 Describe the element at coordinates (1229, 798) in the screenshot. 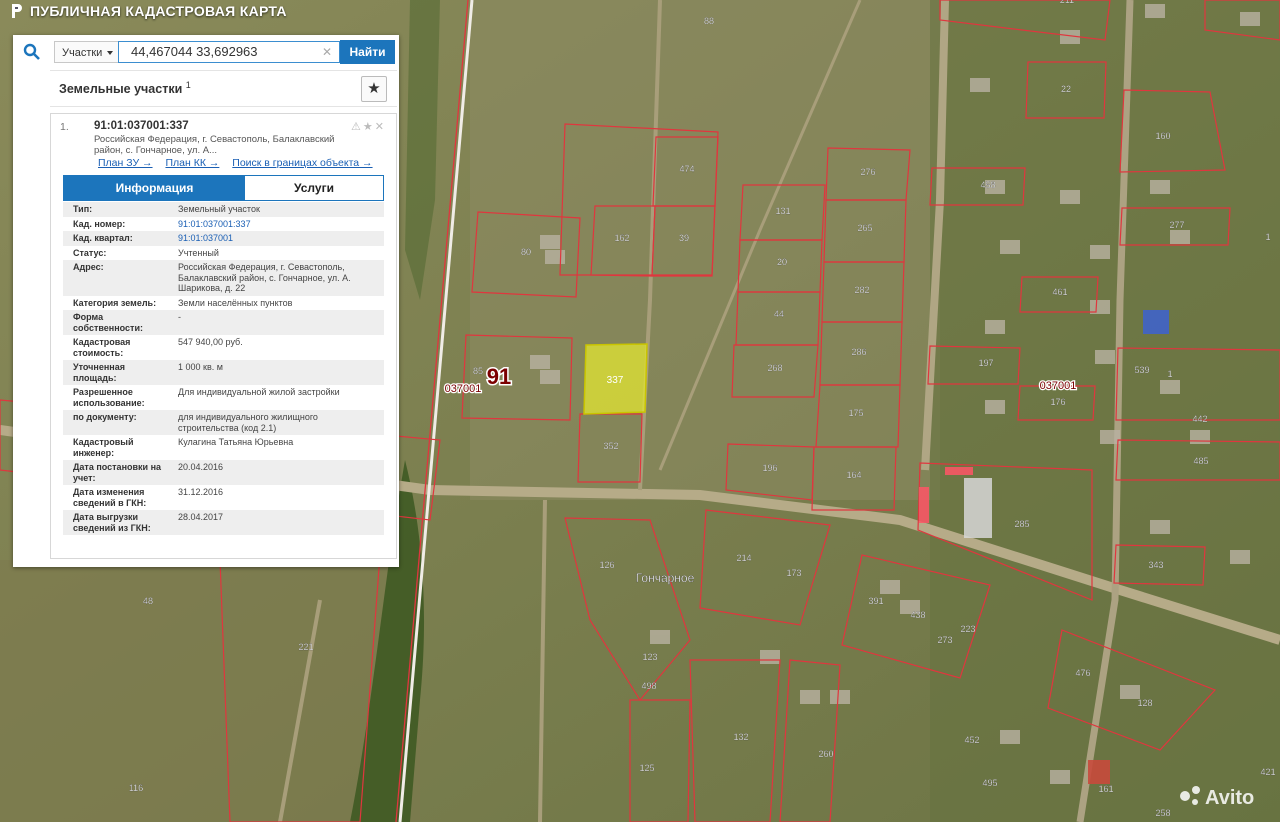

I see `avito-logo-text: Avito` at that location.